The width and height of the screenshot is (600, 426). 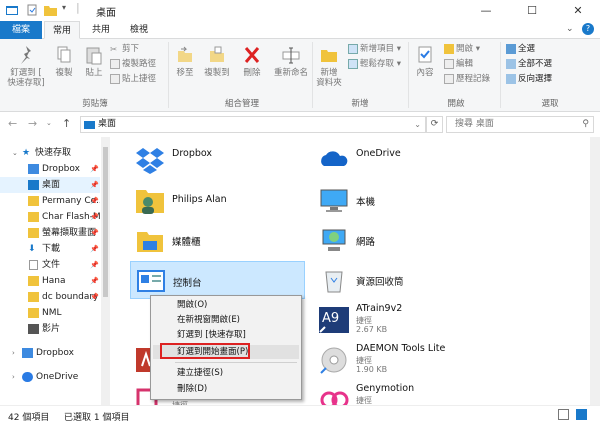 I want to click on nav-item-nml: NML, so click(x=50, y=313).